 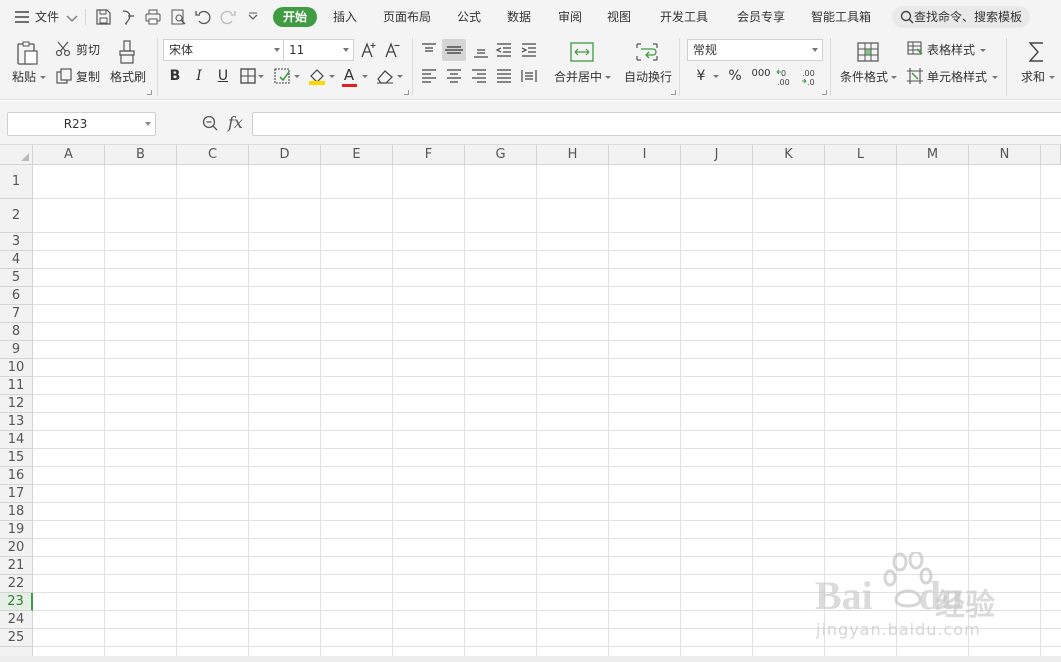 What do you see at coordinates (16, 350) in the screenshot?
I see `row-header-9: 9` at bounding box center [16, 350].